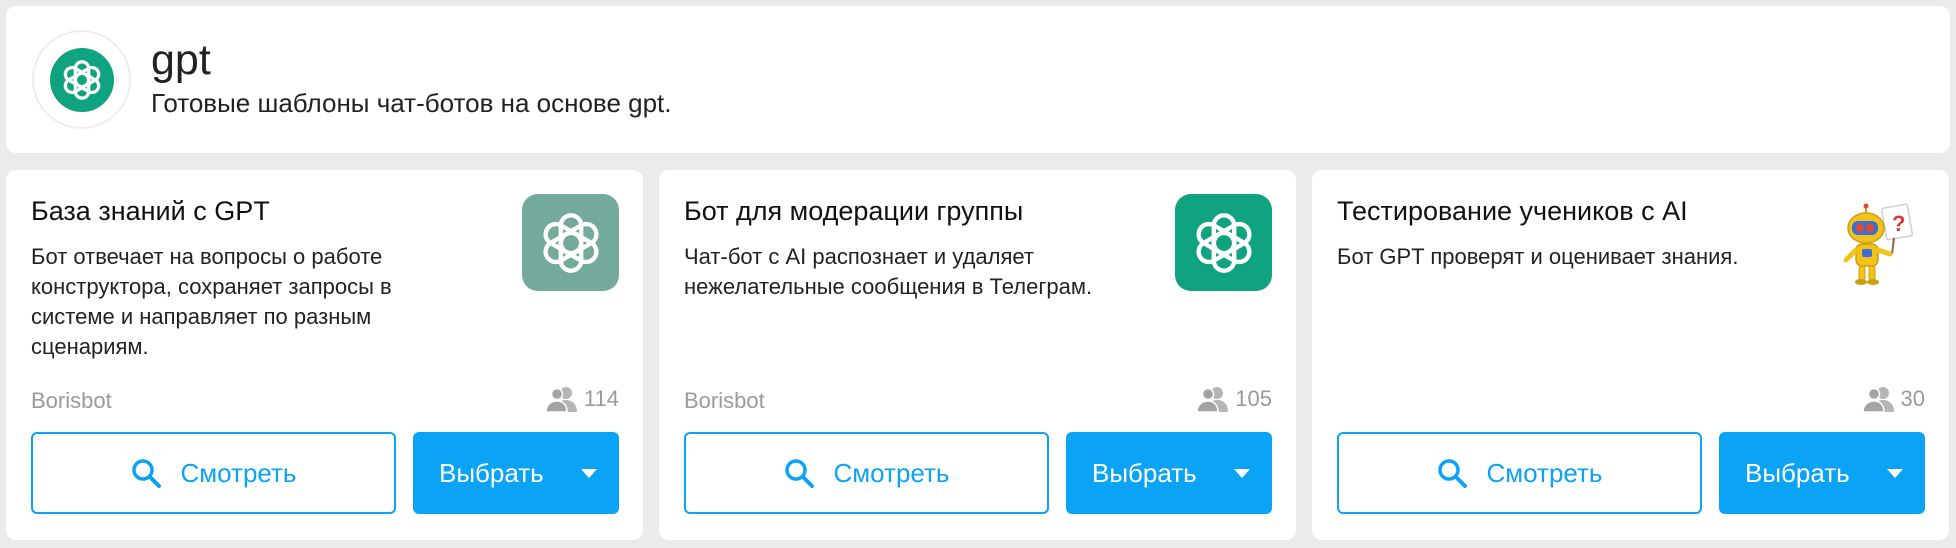 This screenshot has height=548, width=1956. What do you see at coordinates (1538, 256) in the screenshot?
I see `card-description: Бот GPT проверят и оценивает знания.` at bounding box center [1538, 256].